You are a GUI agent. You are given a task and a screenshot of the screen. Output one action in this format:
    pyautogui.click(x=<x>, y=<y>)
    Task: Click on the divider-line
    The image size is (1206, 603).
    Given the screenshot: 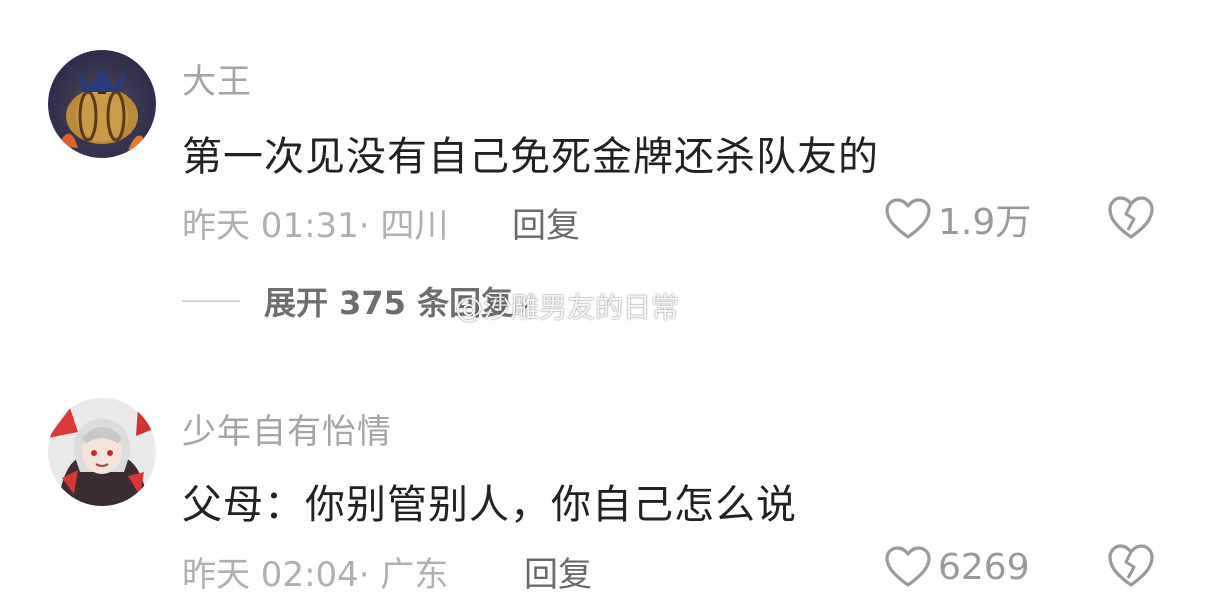 What is the action you would take?
    pyautogui.click(x=211, y=301)
    